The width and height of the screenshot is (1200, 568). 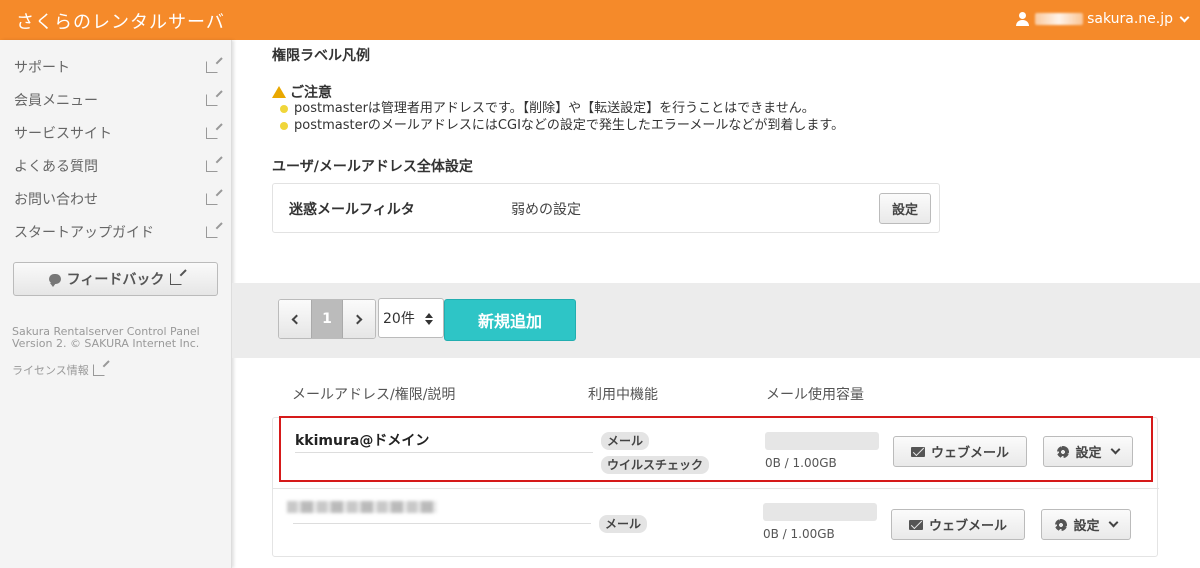 What do you see at coordinates (84, 232) in the screenshot?
I see `sidebar-item-label: スタートアップガイド` at bounding box center [84, 232].